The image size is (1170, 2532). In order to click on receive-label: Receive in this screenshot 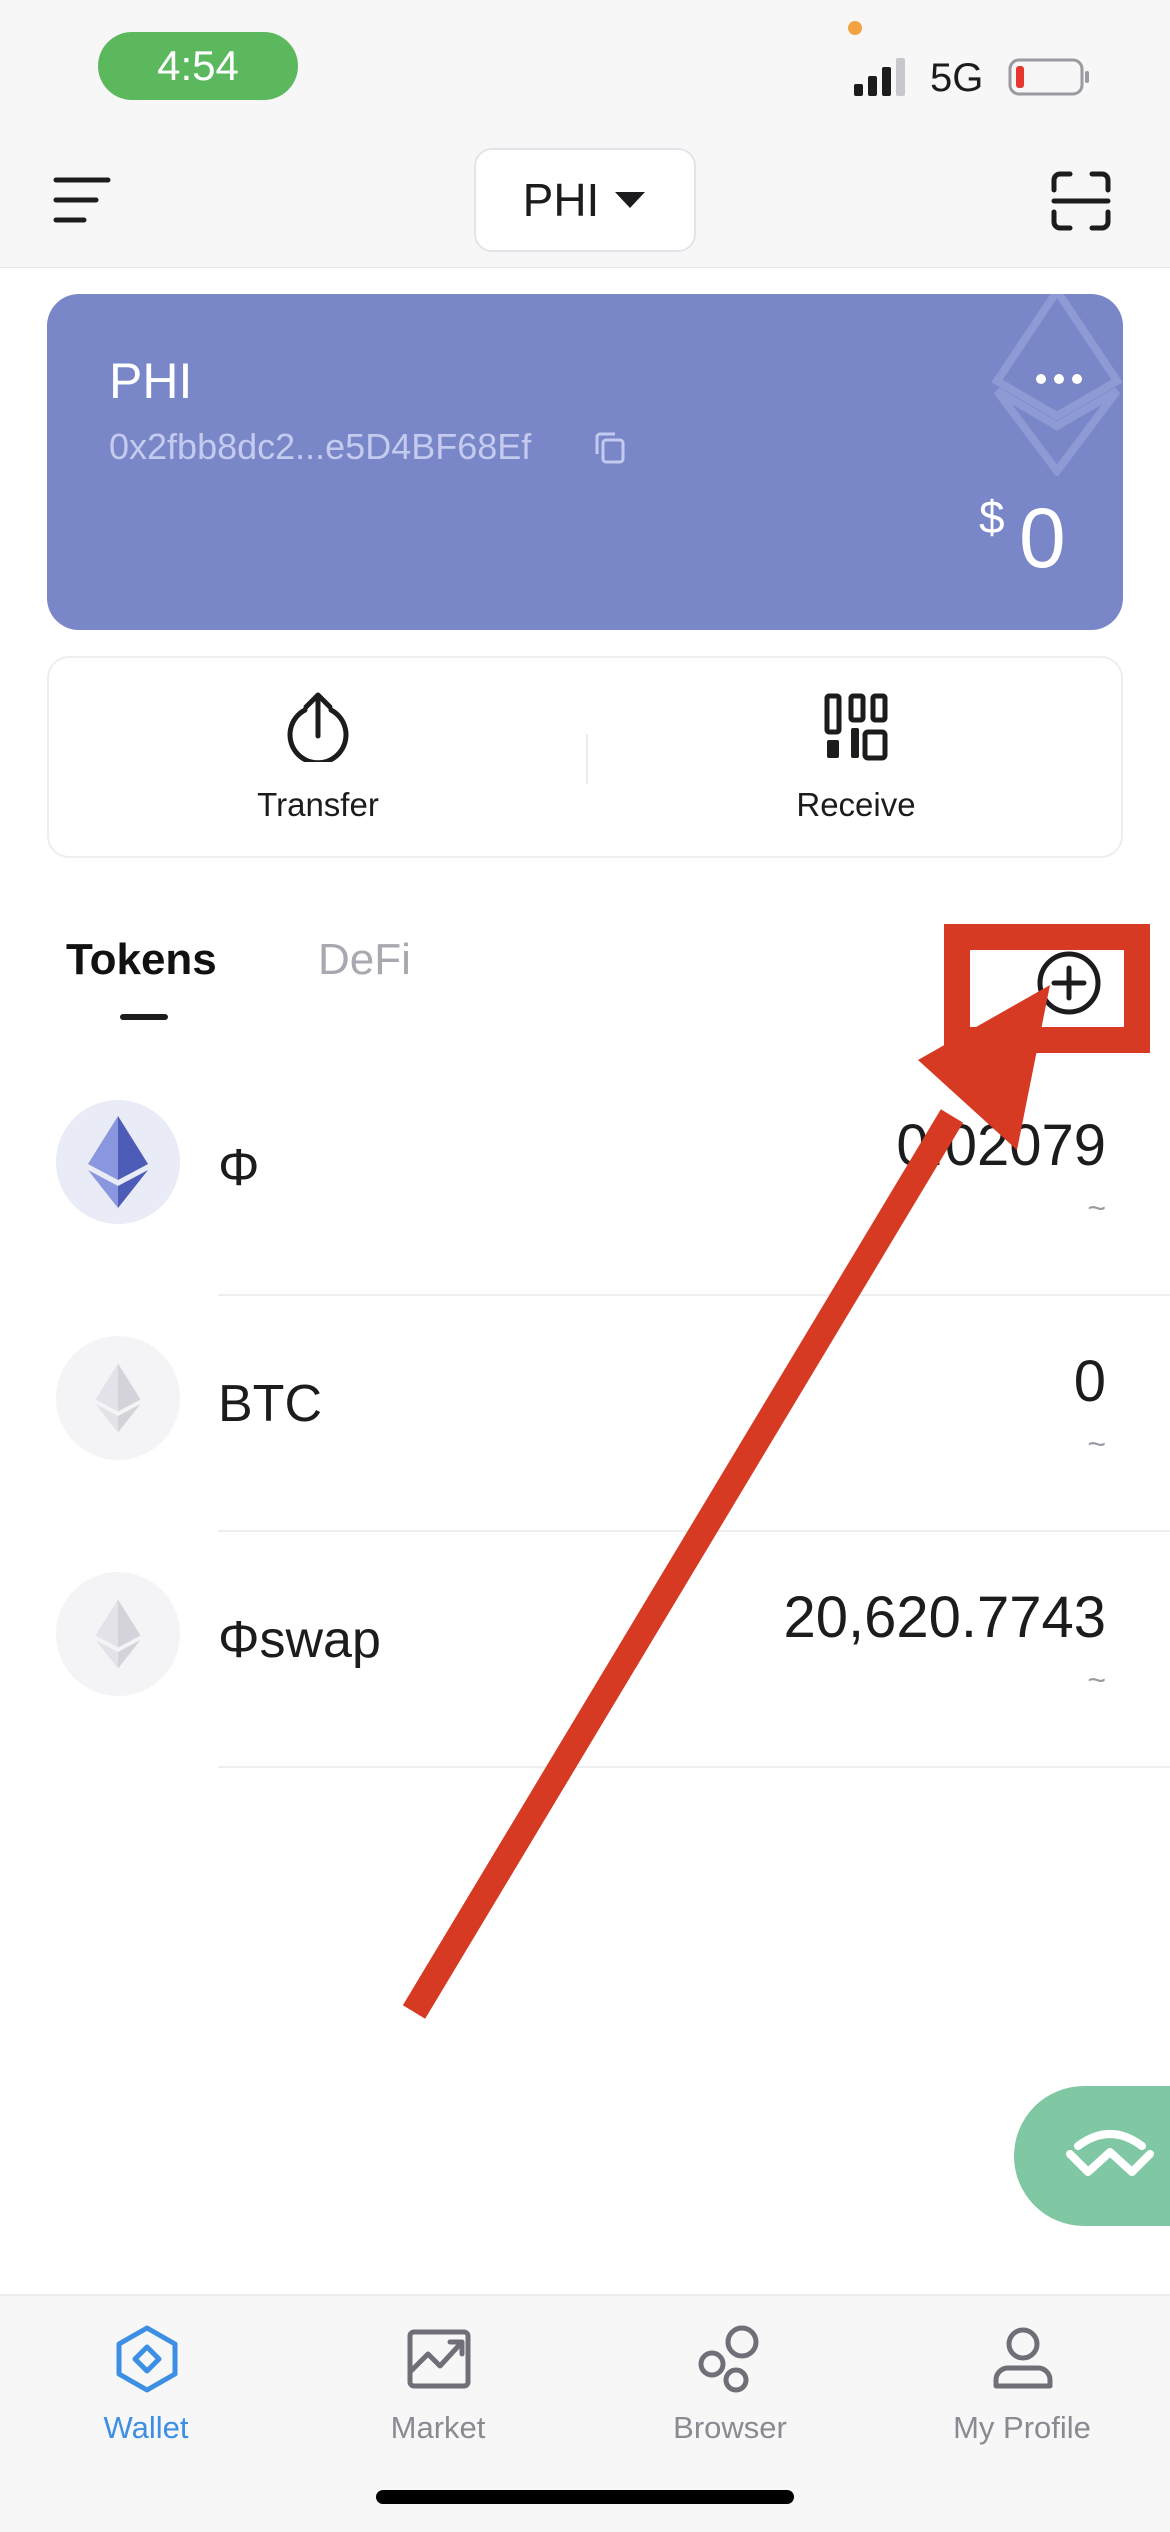, I will do `click(856, 804)`.